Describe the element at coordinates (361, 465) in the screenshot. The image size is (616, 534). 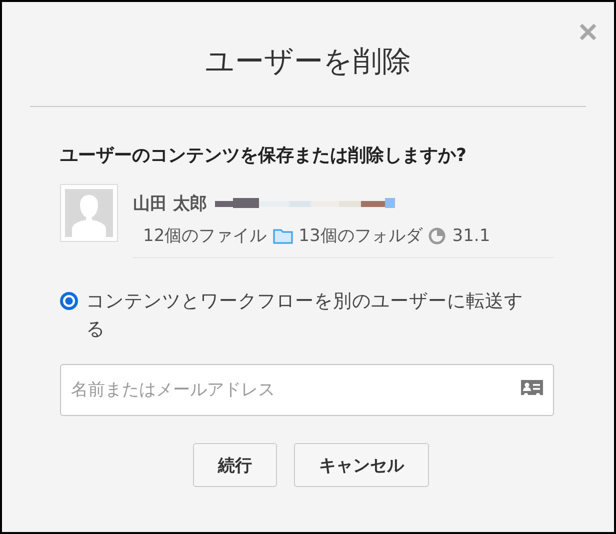
I see `cancel-button: キャンセル` at that location.